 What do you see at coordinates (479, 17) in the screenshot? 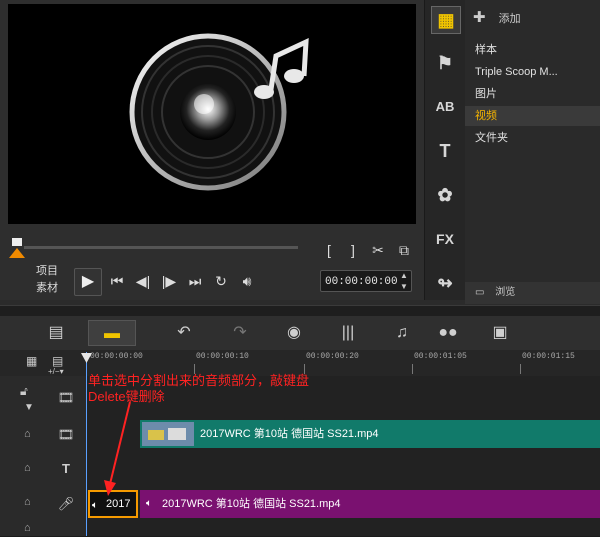
I see `plus-icon: ✚` at bounding box center [479, 17].